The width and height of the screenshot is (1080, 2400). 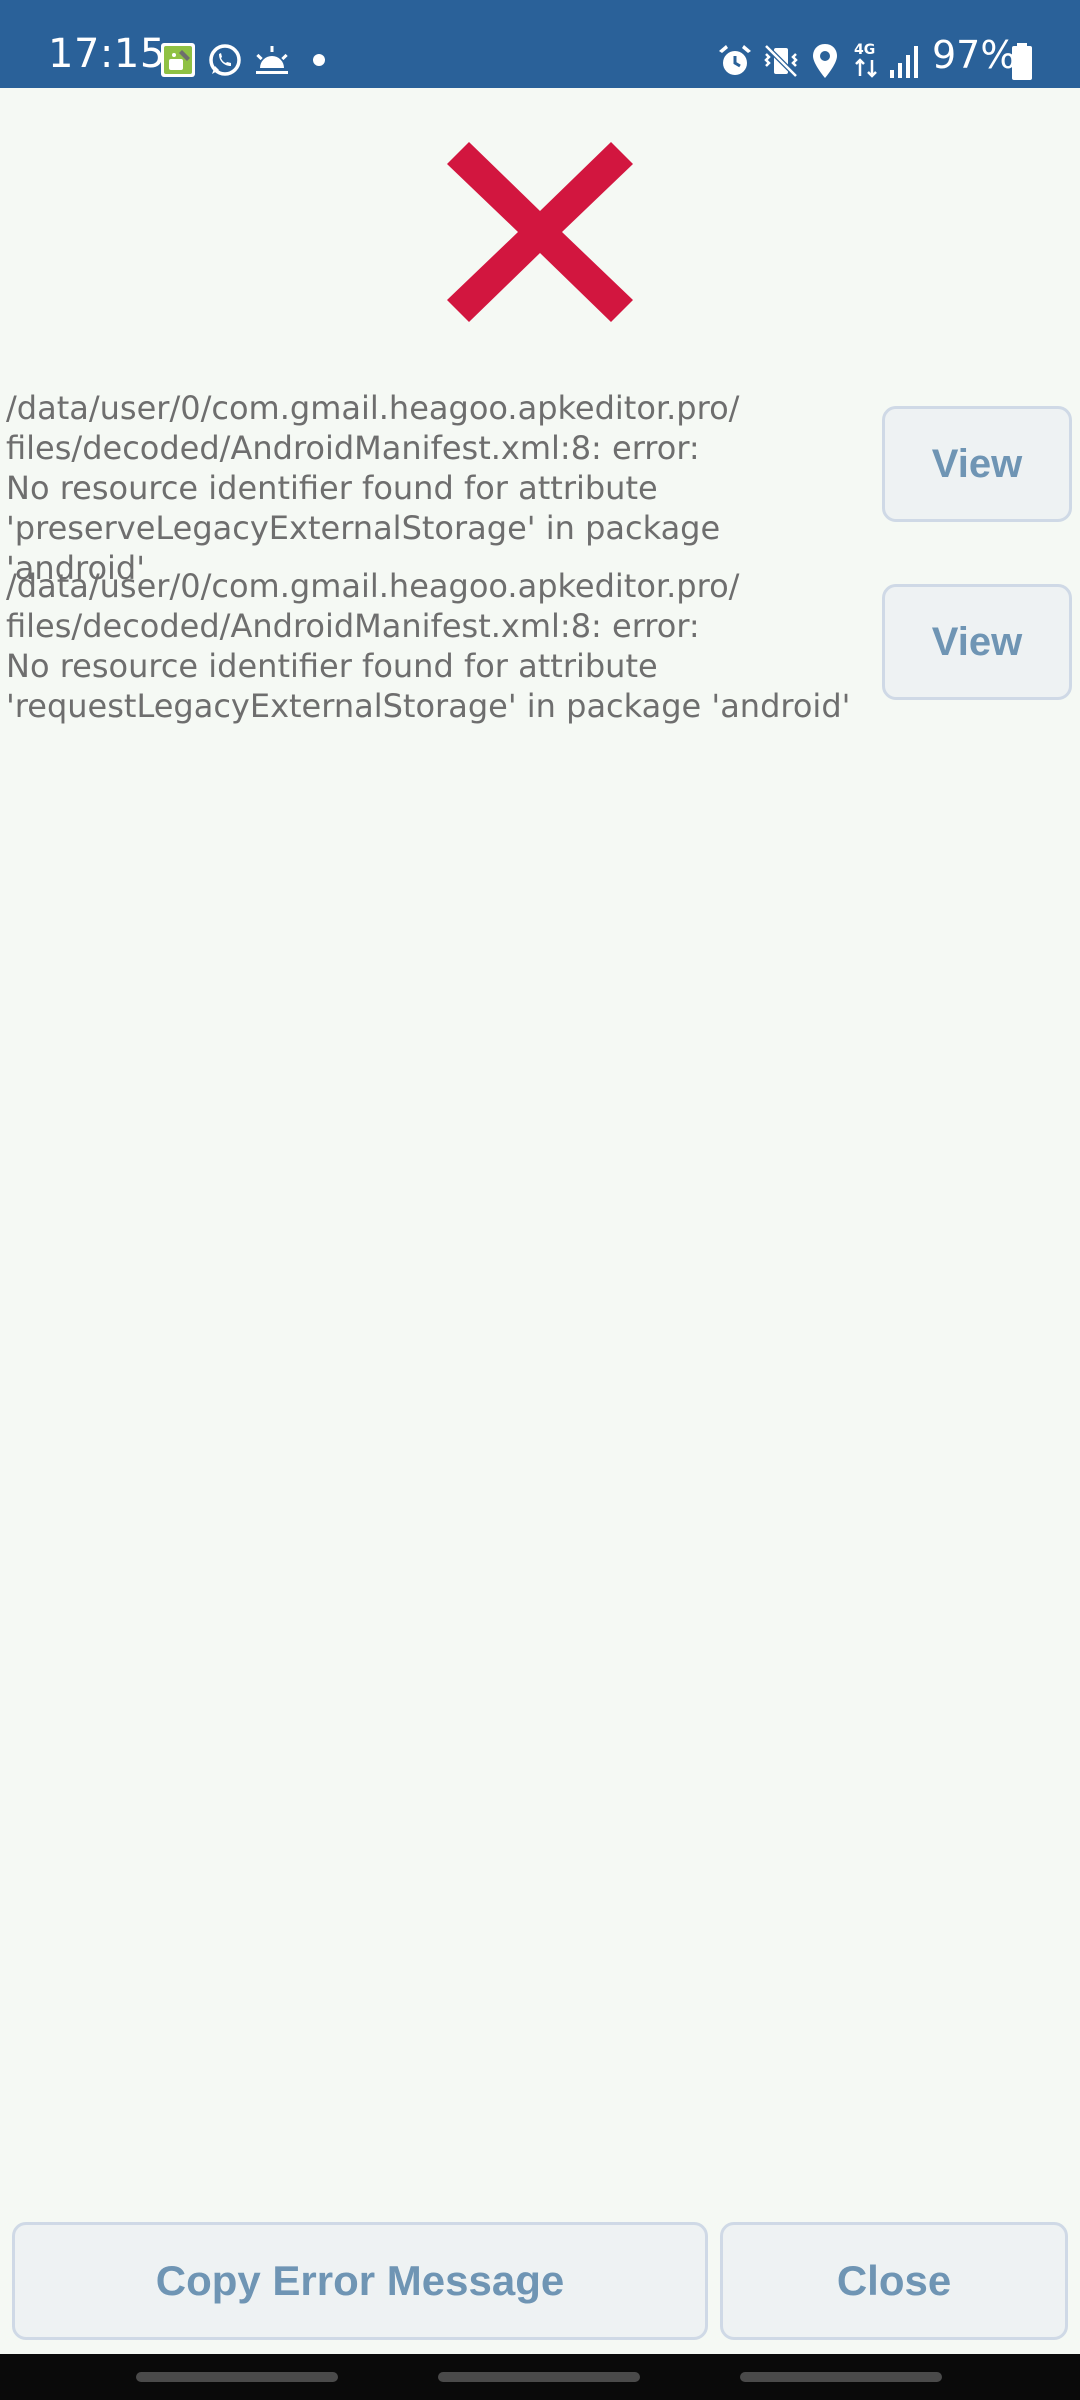 I want to click on apk-editor-icon, so click(x=178, y=60).